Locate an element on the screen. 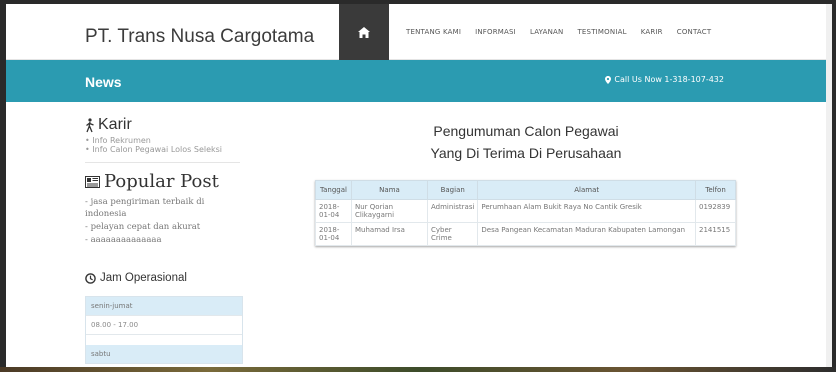 Image resolution: width=836 pixels, height=372 pixels. jam-title: Jam Operasional is located at coordinates (143, 278).